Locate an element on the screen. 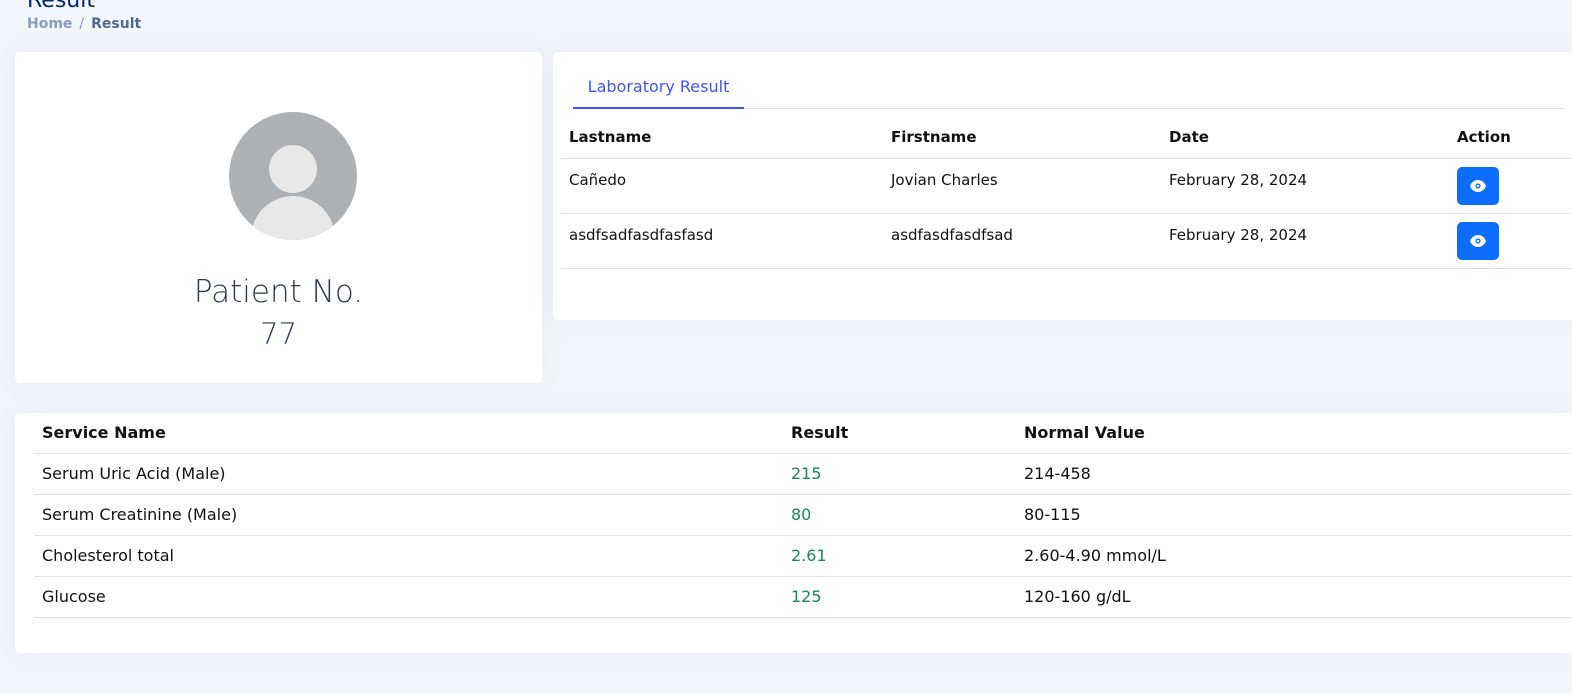 This screenshot has height=694, width=1572. patient-number-label: Patient No. is located at coordinates (278, 292).